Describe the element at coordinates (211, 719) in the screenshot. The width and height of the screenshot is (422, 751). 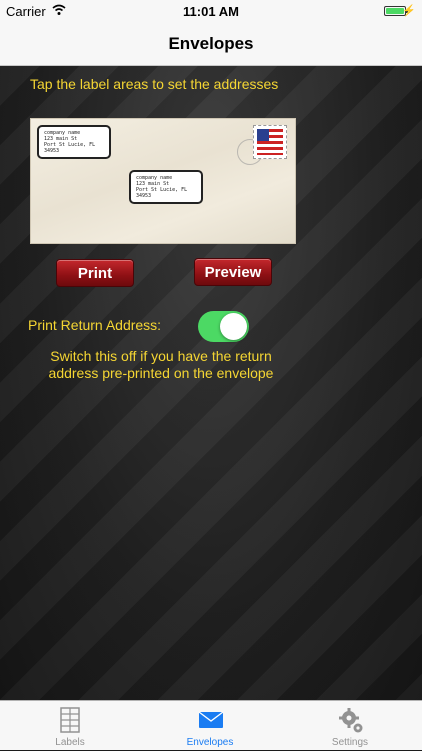
I see `envelope-icon` at that location.